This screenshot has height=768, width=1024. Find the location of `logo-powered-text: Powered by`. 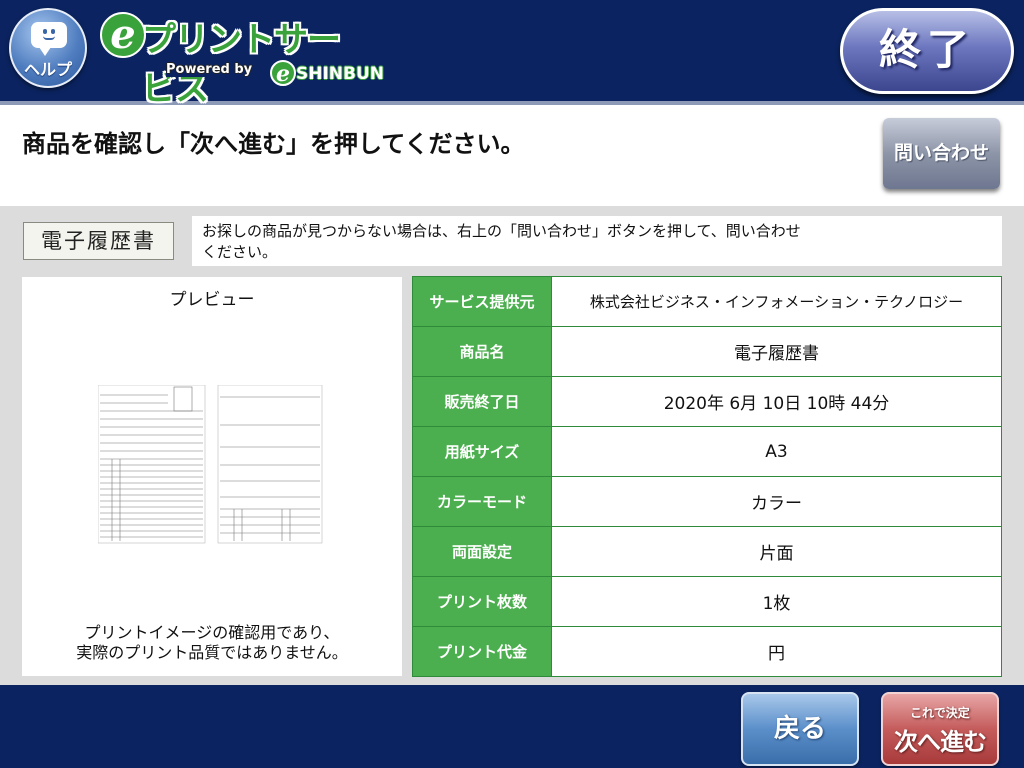

logo-powered-text: Powered by is located at coordinates (209, 69).